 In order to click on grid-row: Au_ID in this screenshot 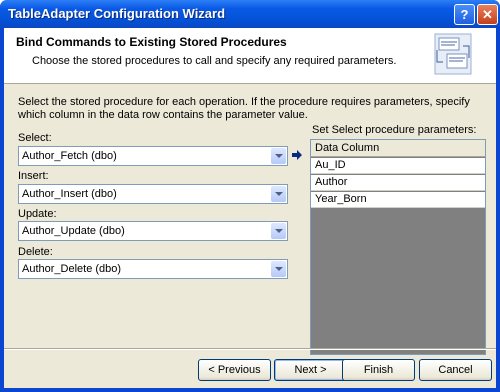, I will do `click(398, 166)`.